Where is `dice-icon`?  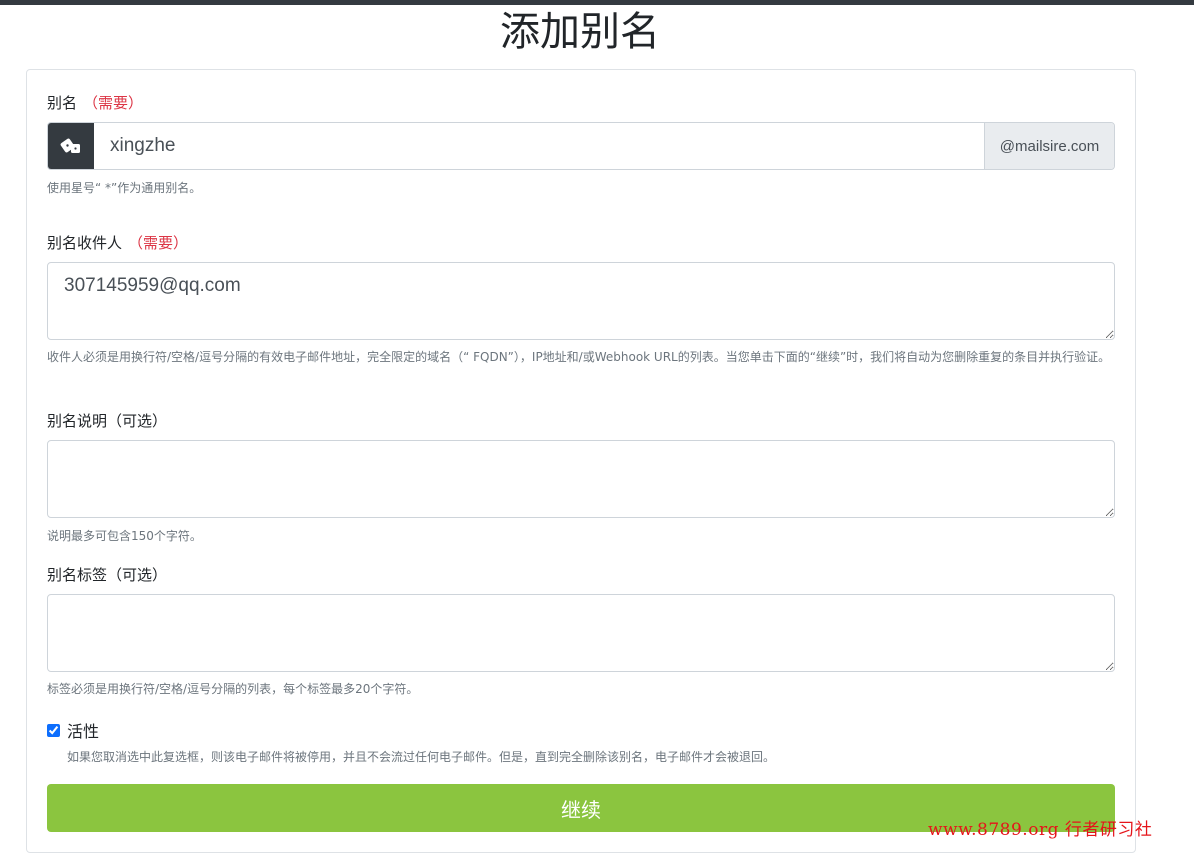 dice-icon is located at coordinates (70, 145).